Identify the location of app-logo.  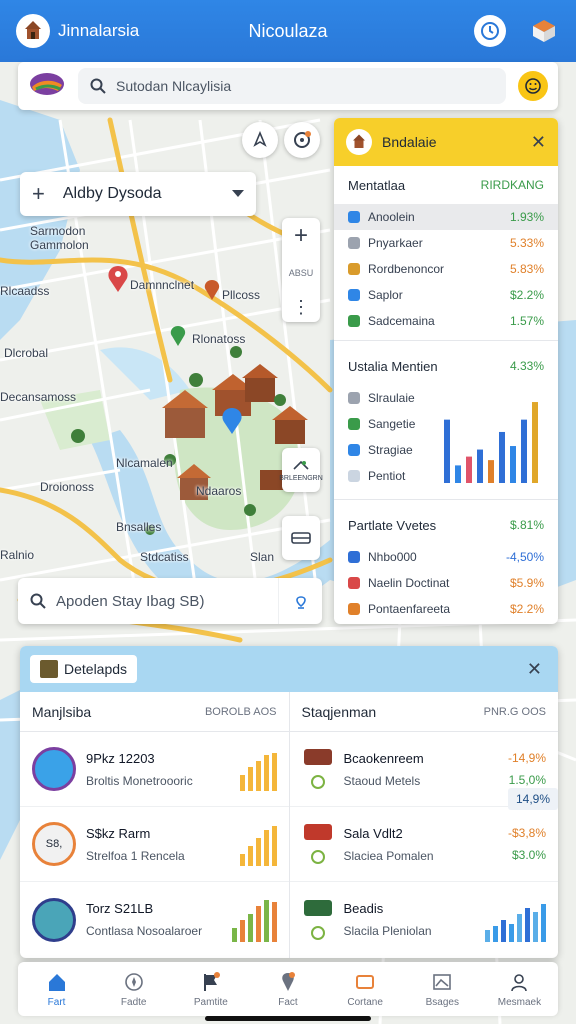
(33, 31).